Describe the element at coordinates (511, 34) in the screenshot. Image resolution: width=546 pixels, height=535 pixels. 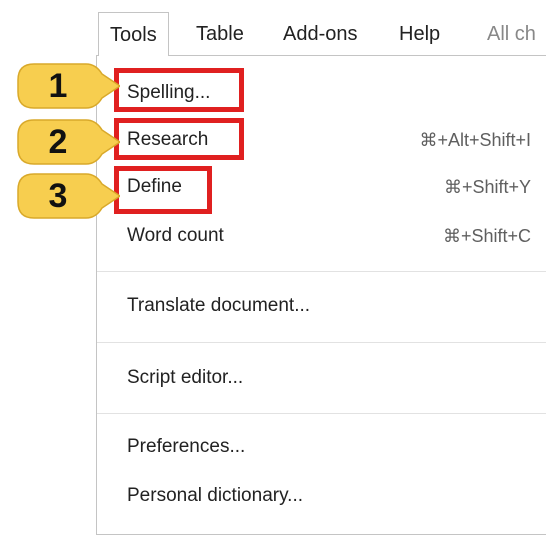
I see `all-changes-saved-link: All ch` at that location.